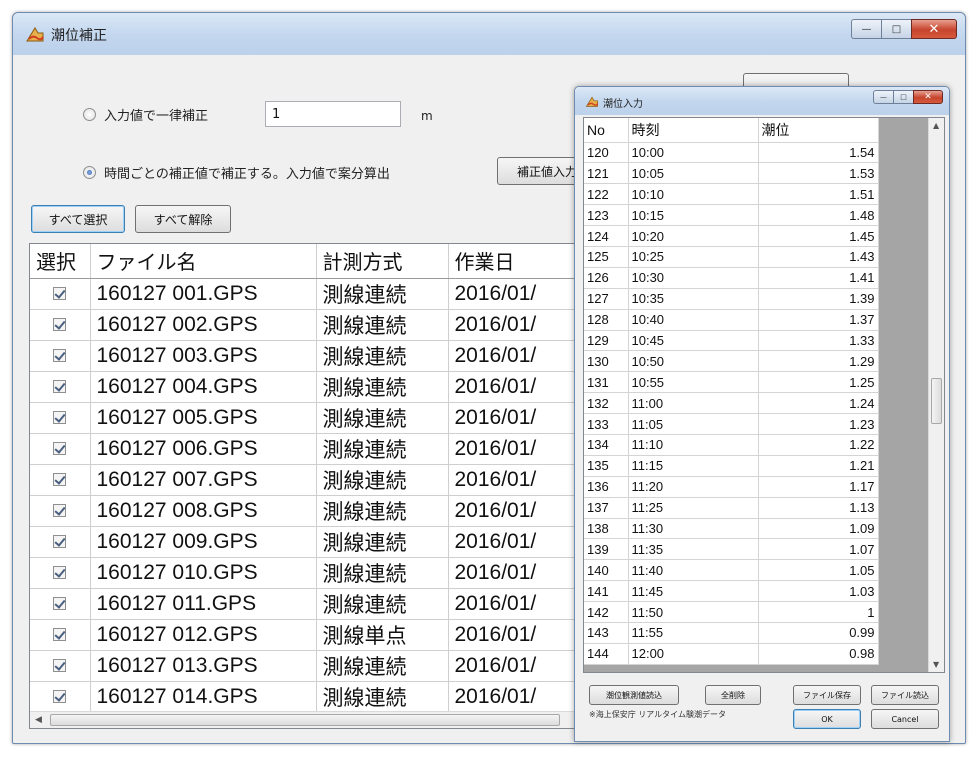  I want to click on tide-cell: 1, so click(818, 612).